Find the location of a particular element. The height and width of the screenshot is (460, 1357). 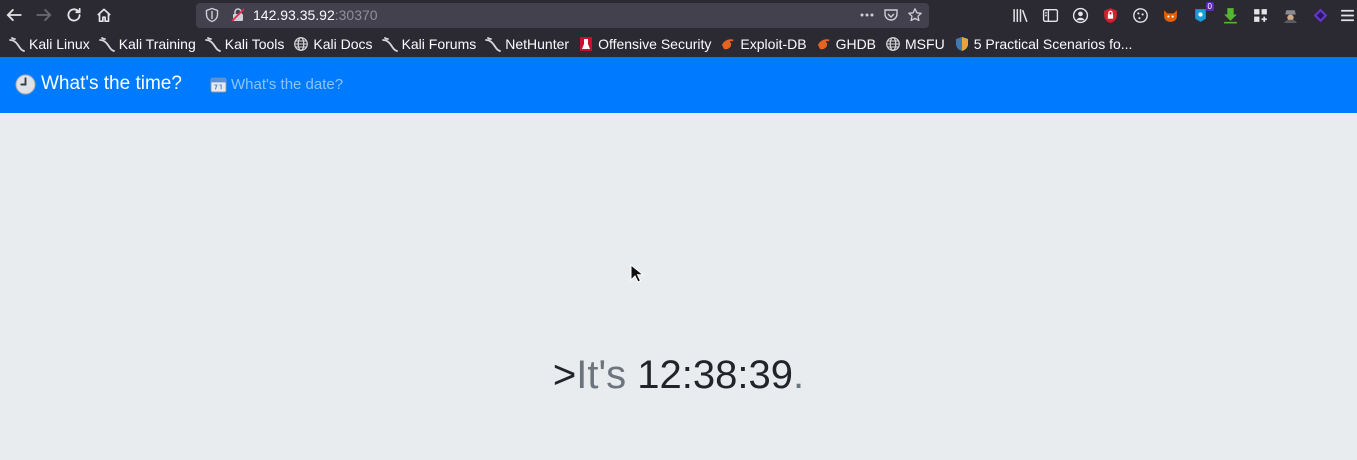

bookmark-label: NetHunter is located at coordinates (537, 44).